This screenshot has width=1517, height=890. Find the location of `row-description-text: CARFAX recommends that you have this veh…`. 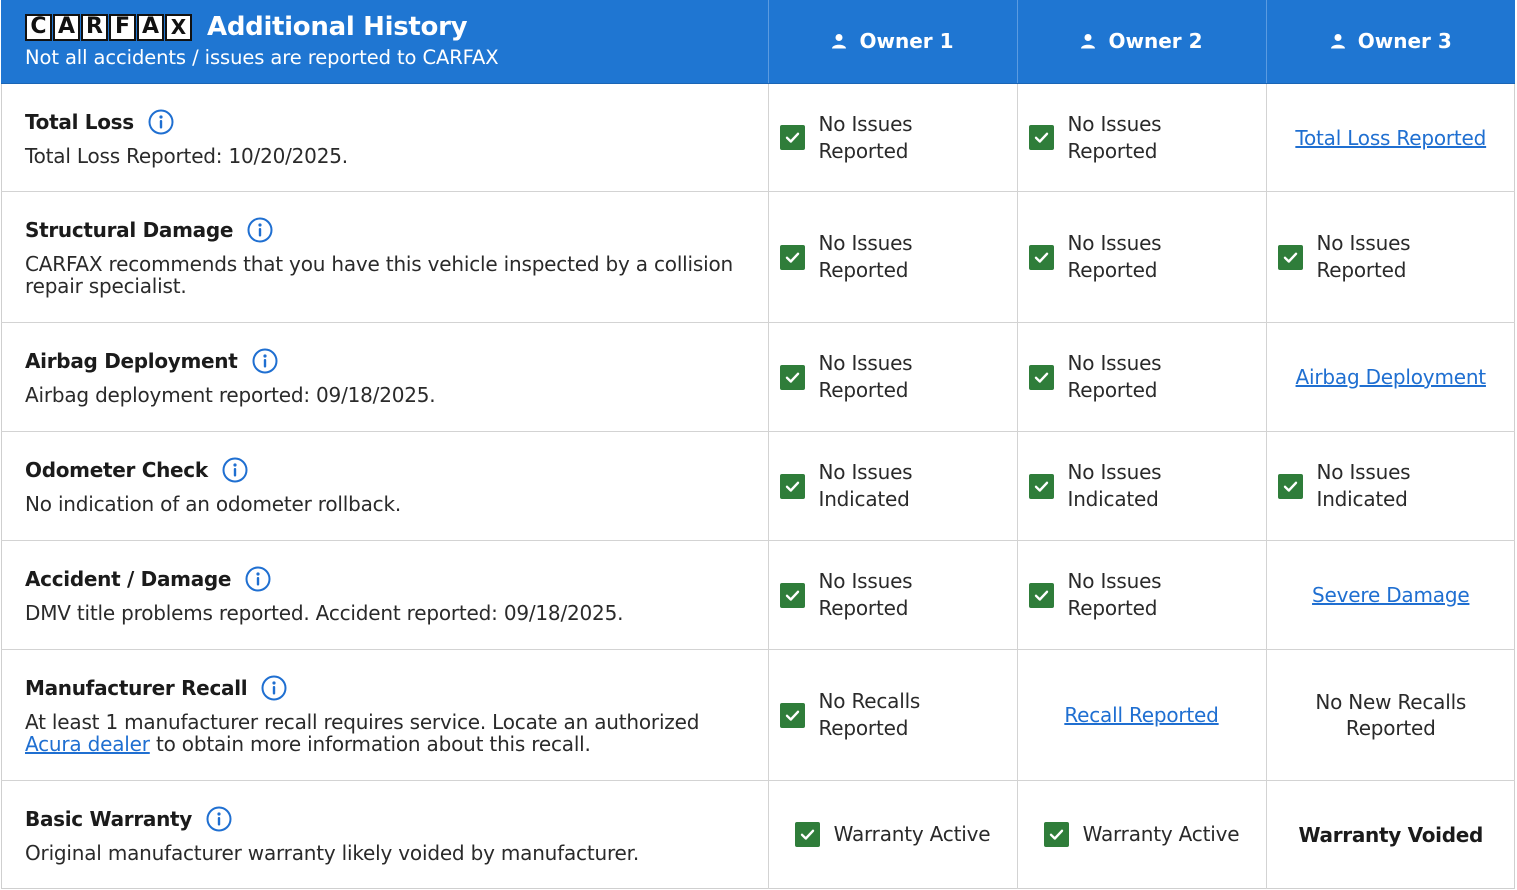

row-description-text: CARFAX recommends that you have this veh… is located at coordinates (379, 275).